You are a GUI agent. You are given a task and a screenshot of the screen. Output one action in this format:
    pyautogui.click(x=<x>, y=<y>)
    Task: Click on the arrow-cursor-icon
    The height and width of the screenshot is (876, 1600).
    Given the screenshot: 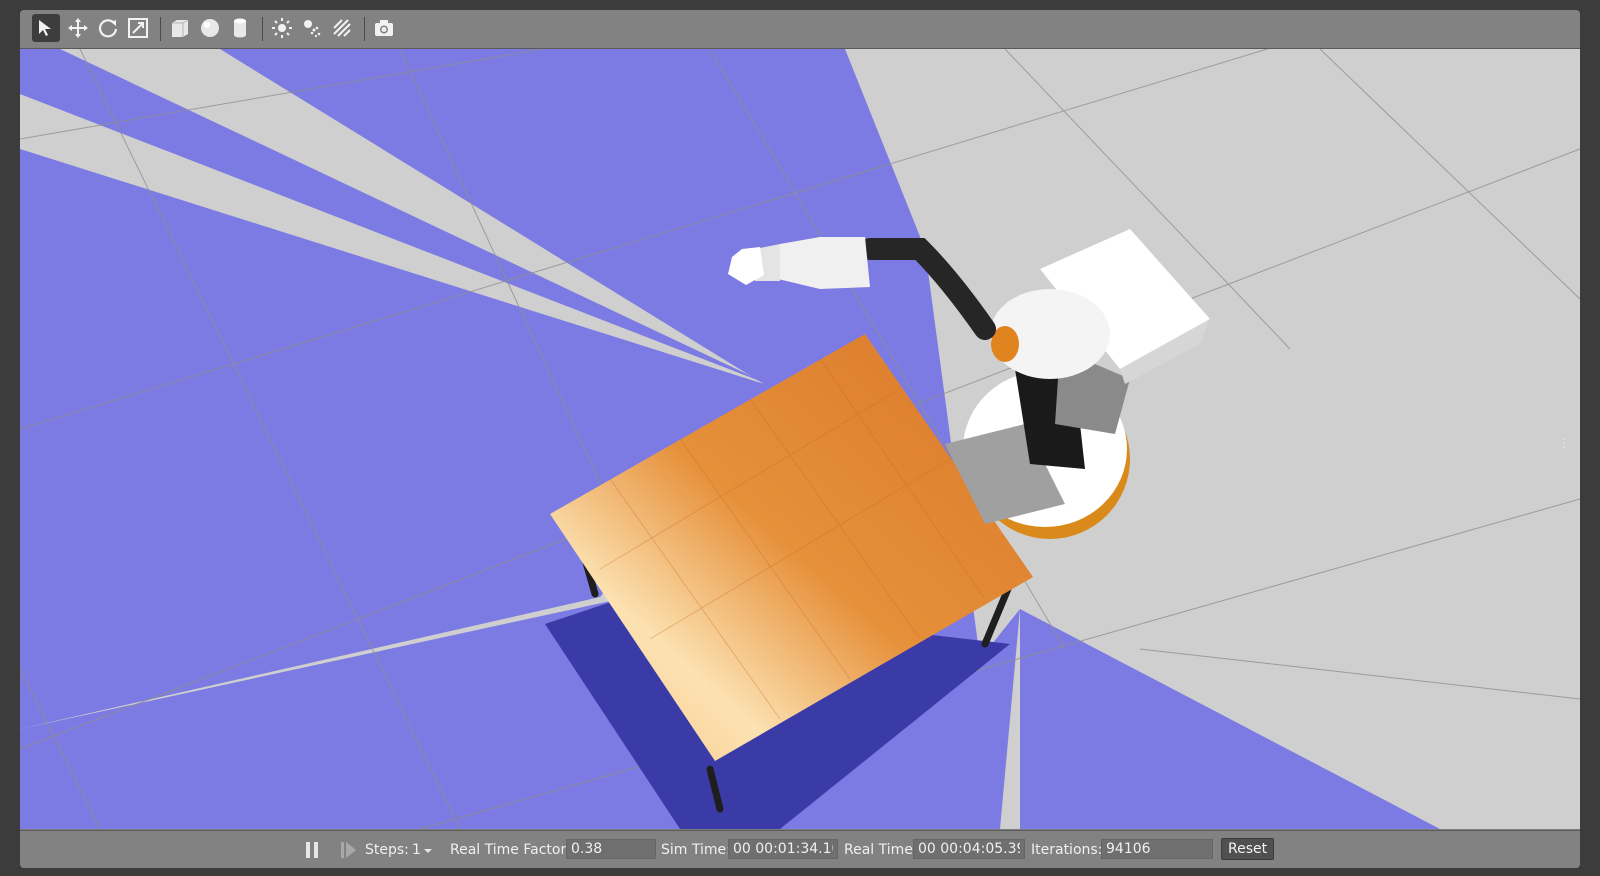 What is the action you would take?
    pyautogui.click(x=45, y=28)
    